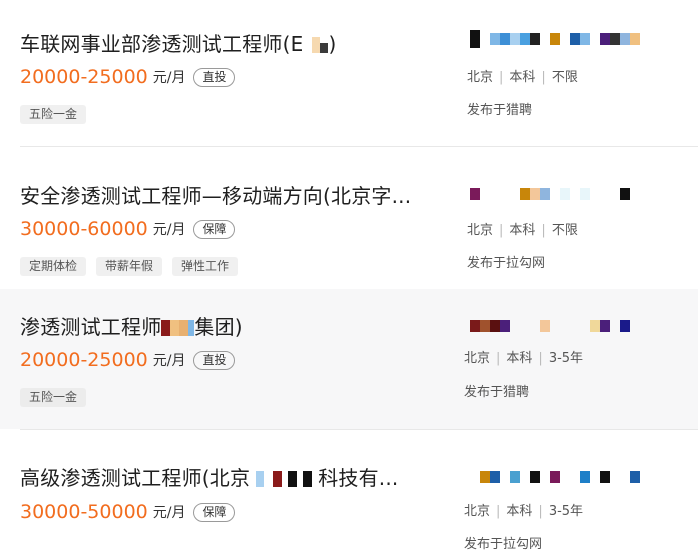 This screenshot has height=558, width=698. I want to click on job-title: 渗透测试工程师 集团), so click(131, 326).